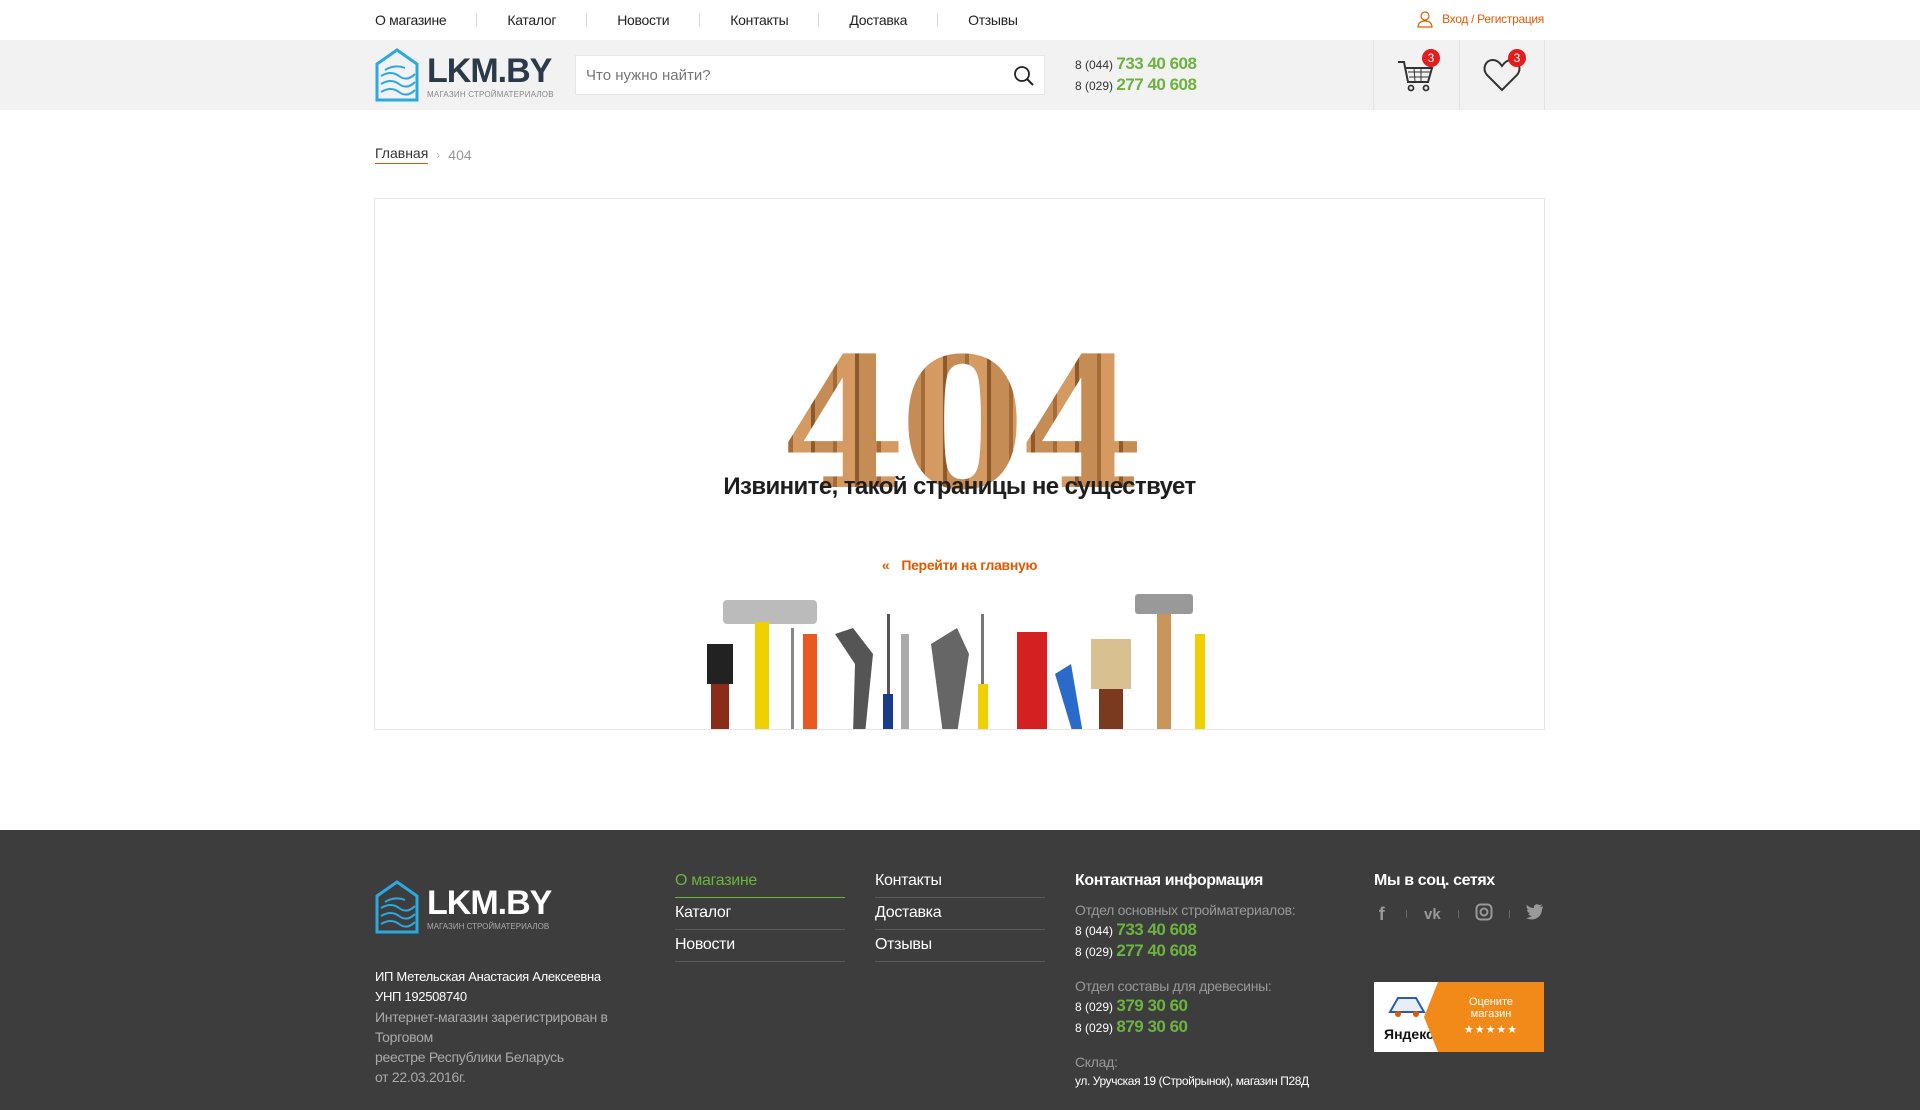 Image resolution: width=1920 pixels, height=1110 pixels. What do you see at coordinates (1200, 1027) in the screenshot?
I see `dept2-phone-2: 8 (029) 879 30 60` at bounding box center [1200, 1027].